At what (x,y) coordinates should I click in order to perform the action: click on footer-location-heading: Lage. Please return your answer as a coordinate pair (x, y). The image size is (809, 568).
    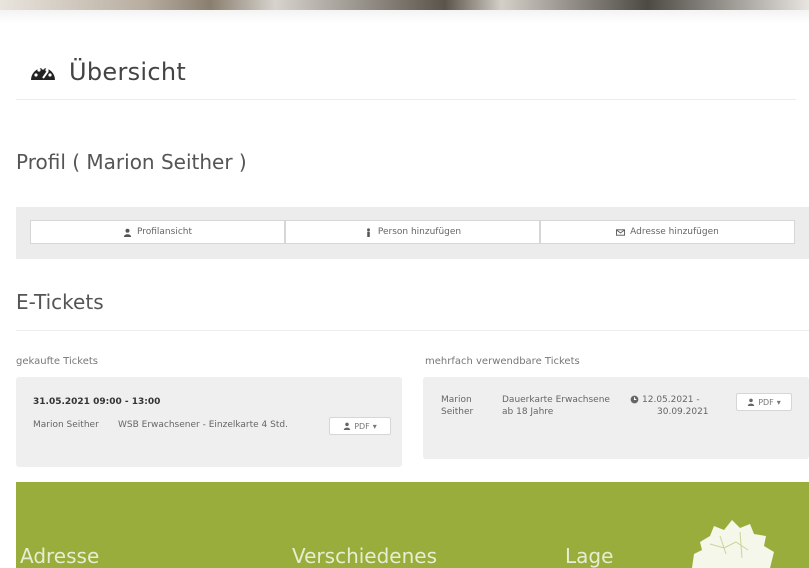
    Looking at the image, I should click on (589, 556).